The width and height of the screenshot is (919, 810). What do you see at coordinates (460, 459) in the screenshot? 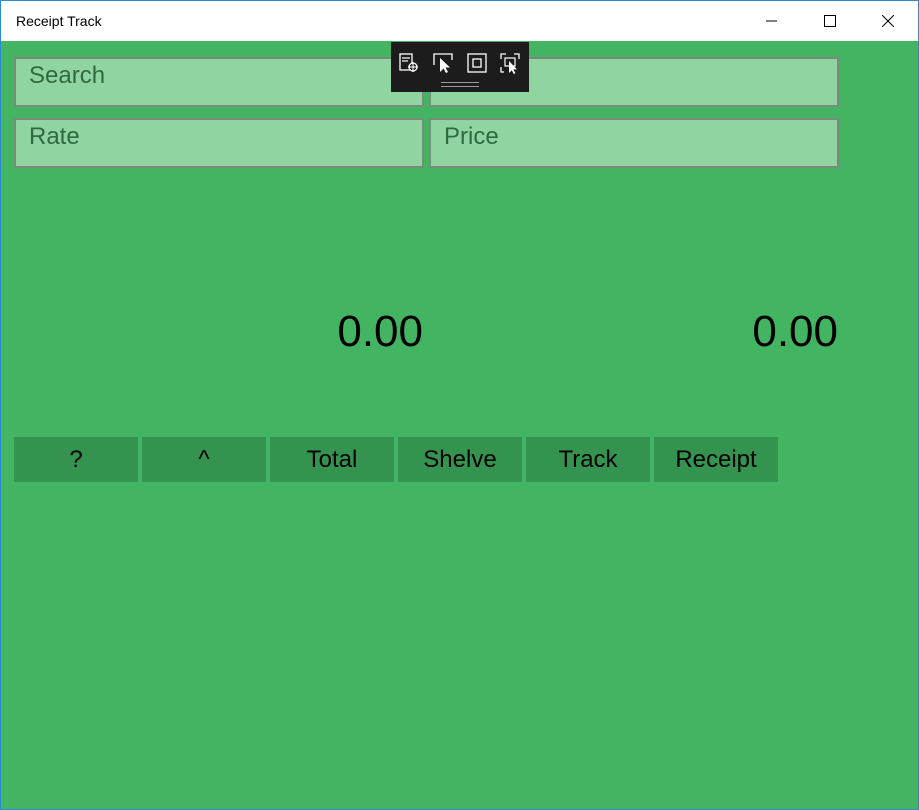
I see `shelve-button: Shelve` at bounding box center [460, 459].